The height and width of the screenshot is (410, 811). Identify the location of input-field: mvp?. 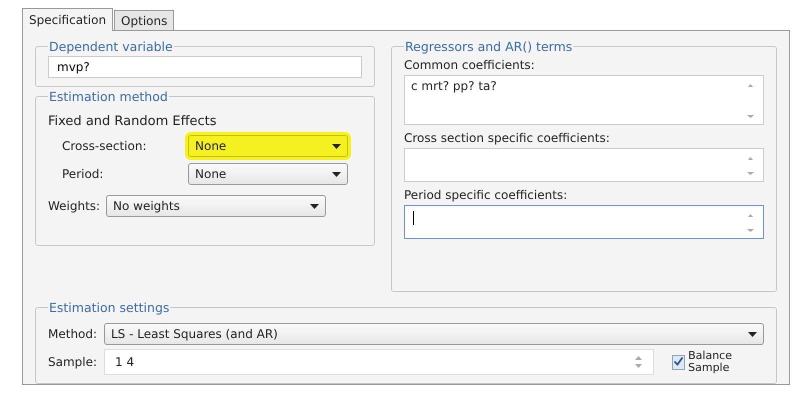
(205, 67).